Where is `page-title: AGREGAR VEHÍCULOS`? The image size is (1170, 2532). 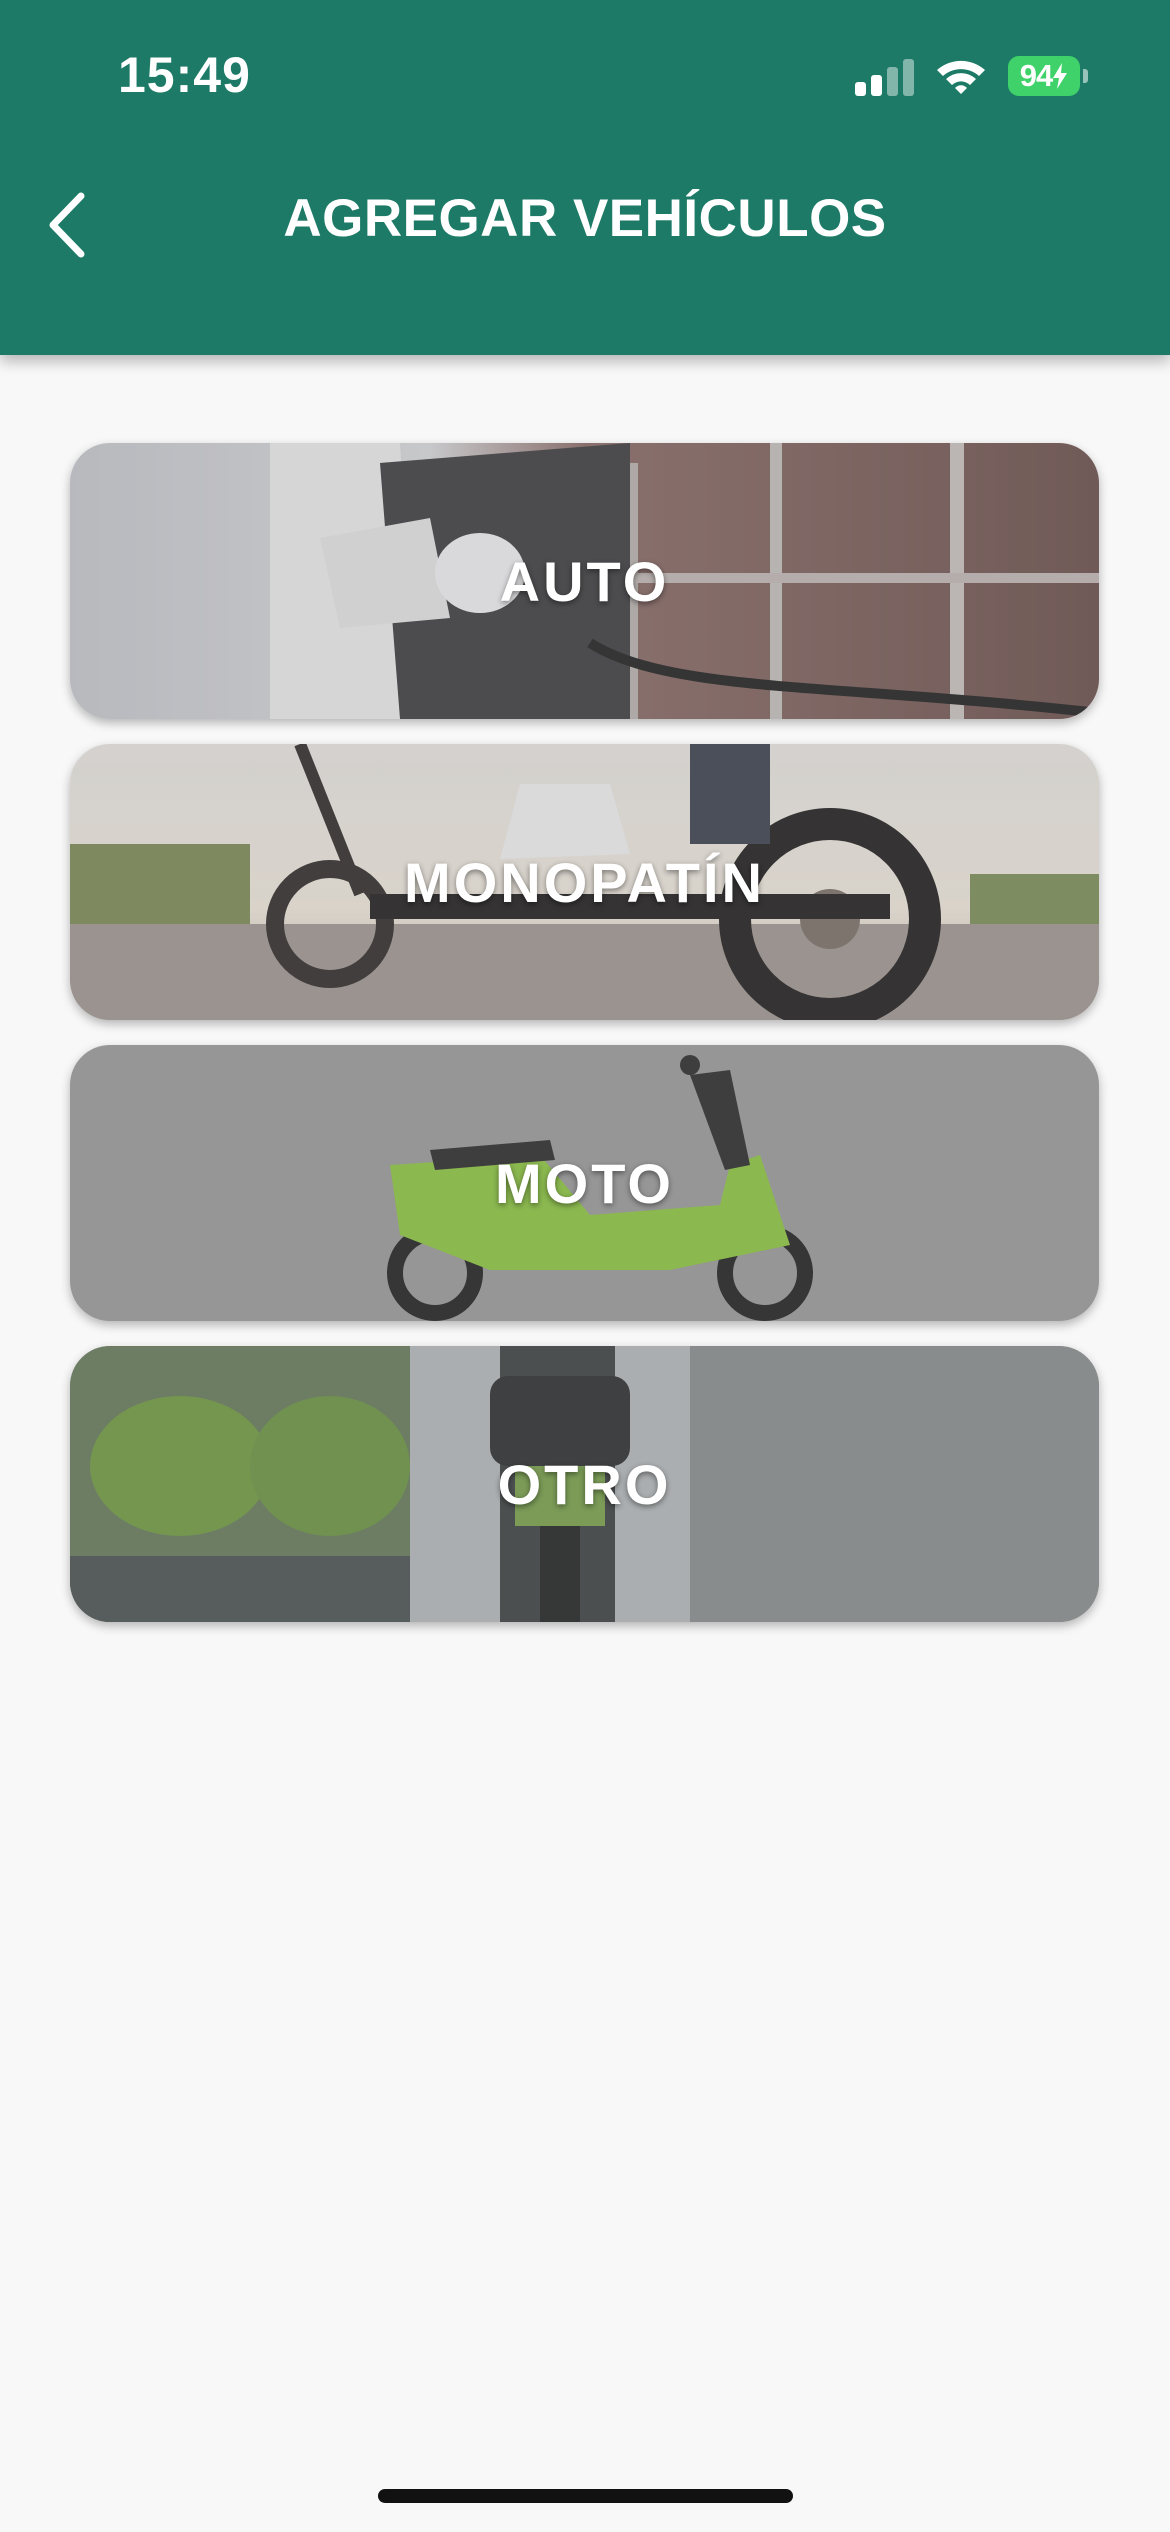
page-title: AGREGAR VEHÍCULOS is located at coordinates (585, 218).